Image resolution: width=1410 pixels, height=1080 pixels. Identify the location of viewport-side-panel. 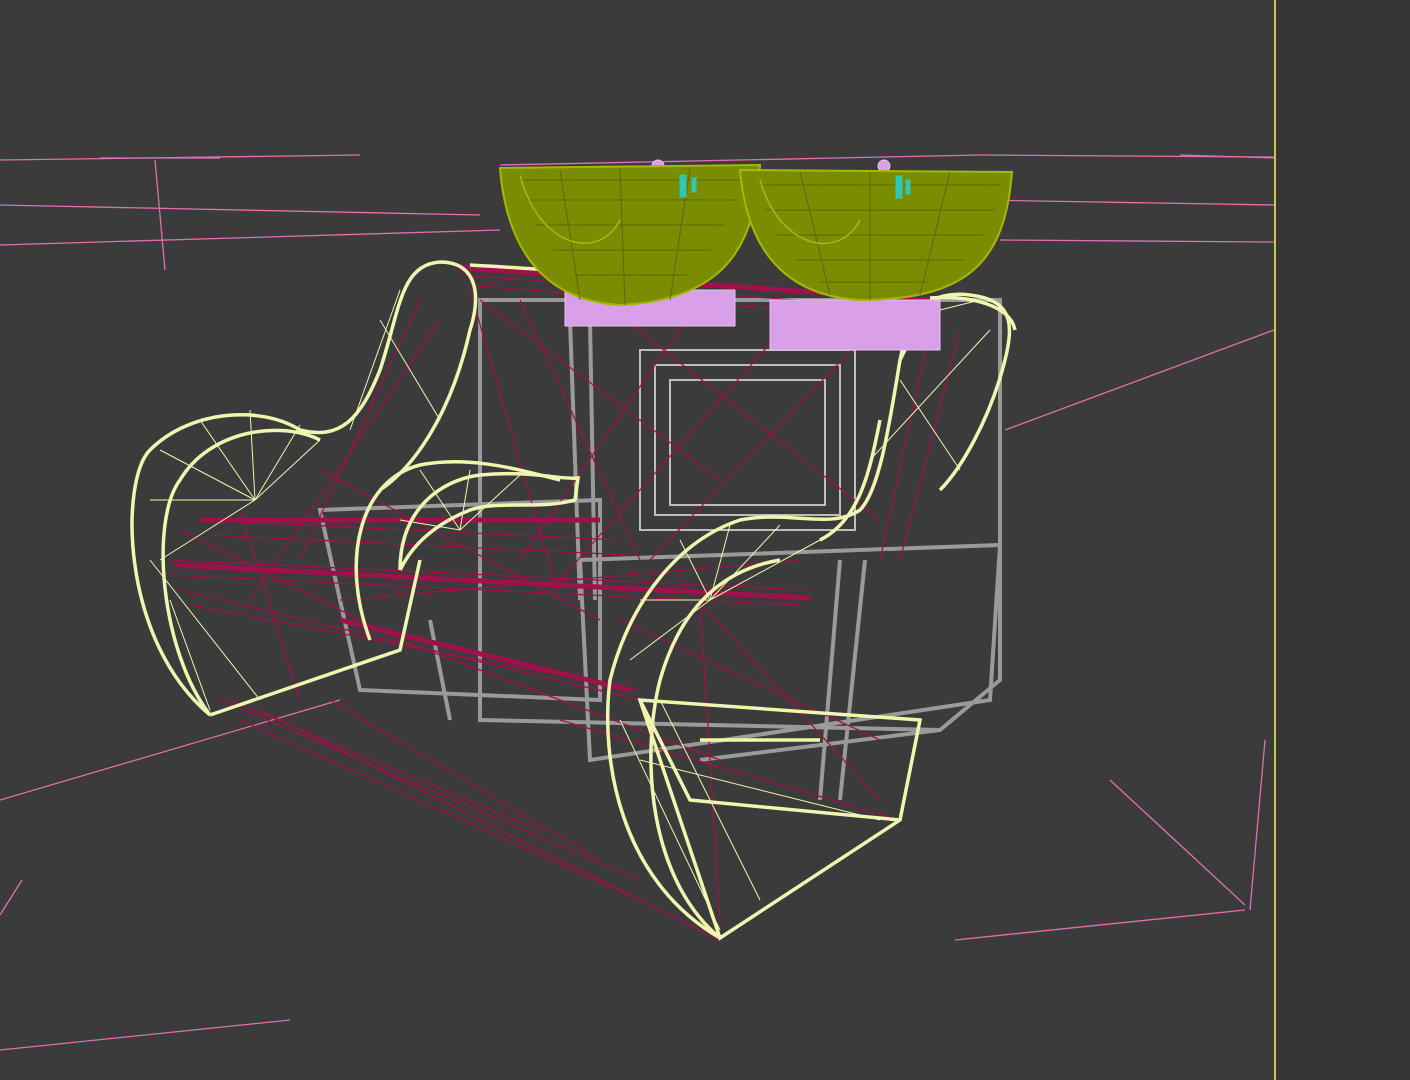
(1343, 540).